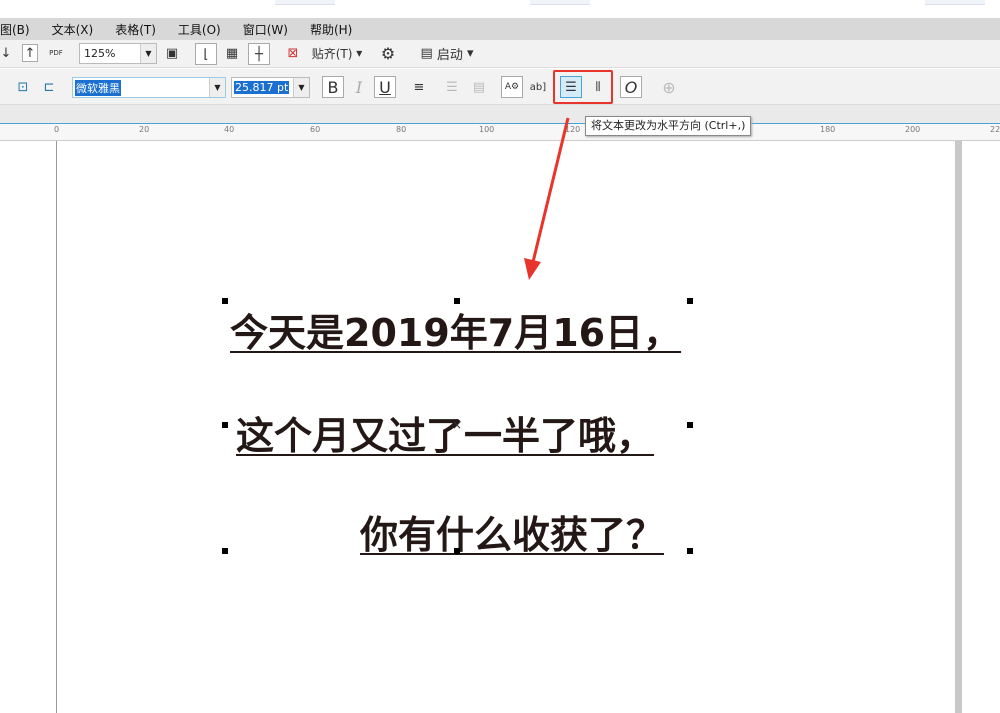 The width and height of the screenshot is (1000, 713). Describe the element at coordinates (668, 126) in the screenshot. I see `tooltip: 将文本更改为水平方向 (Ctrl+,)` at that location.